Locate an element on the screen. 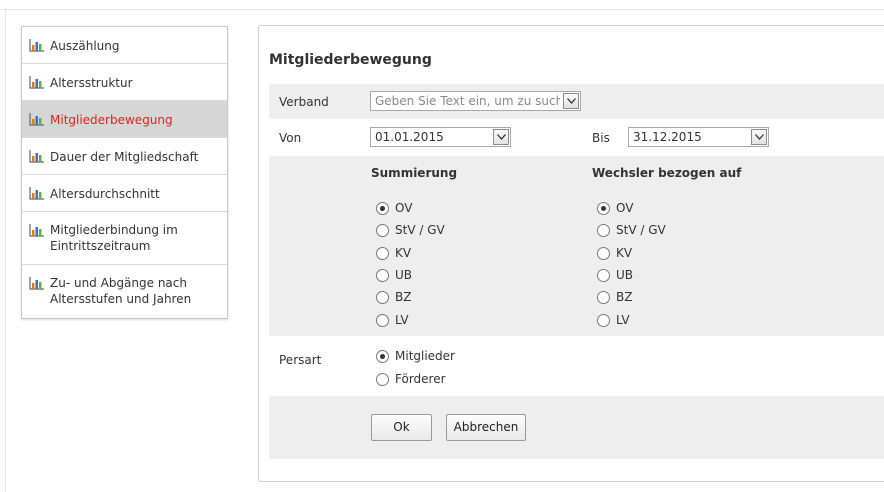 The height and width of the screenshot is (492, 884). bis-date-select: 31.12.2015 is located at coordinates (698, 137).